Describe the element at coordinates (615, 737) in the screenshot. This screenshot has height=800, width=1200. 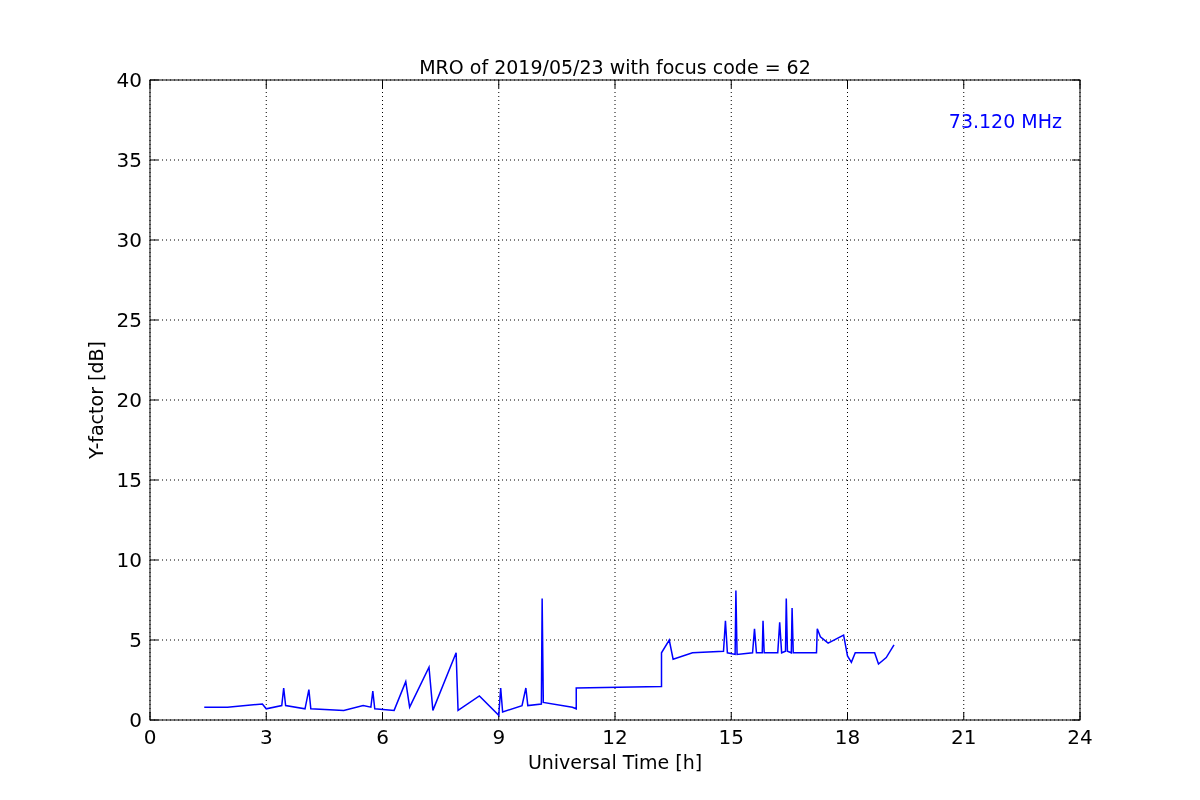
I see `x-tick-label: 12` at that location.